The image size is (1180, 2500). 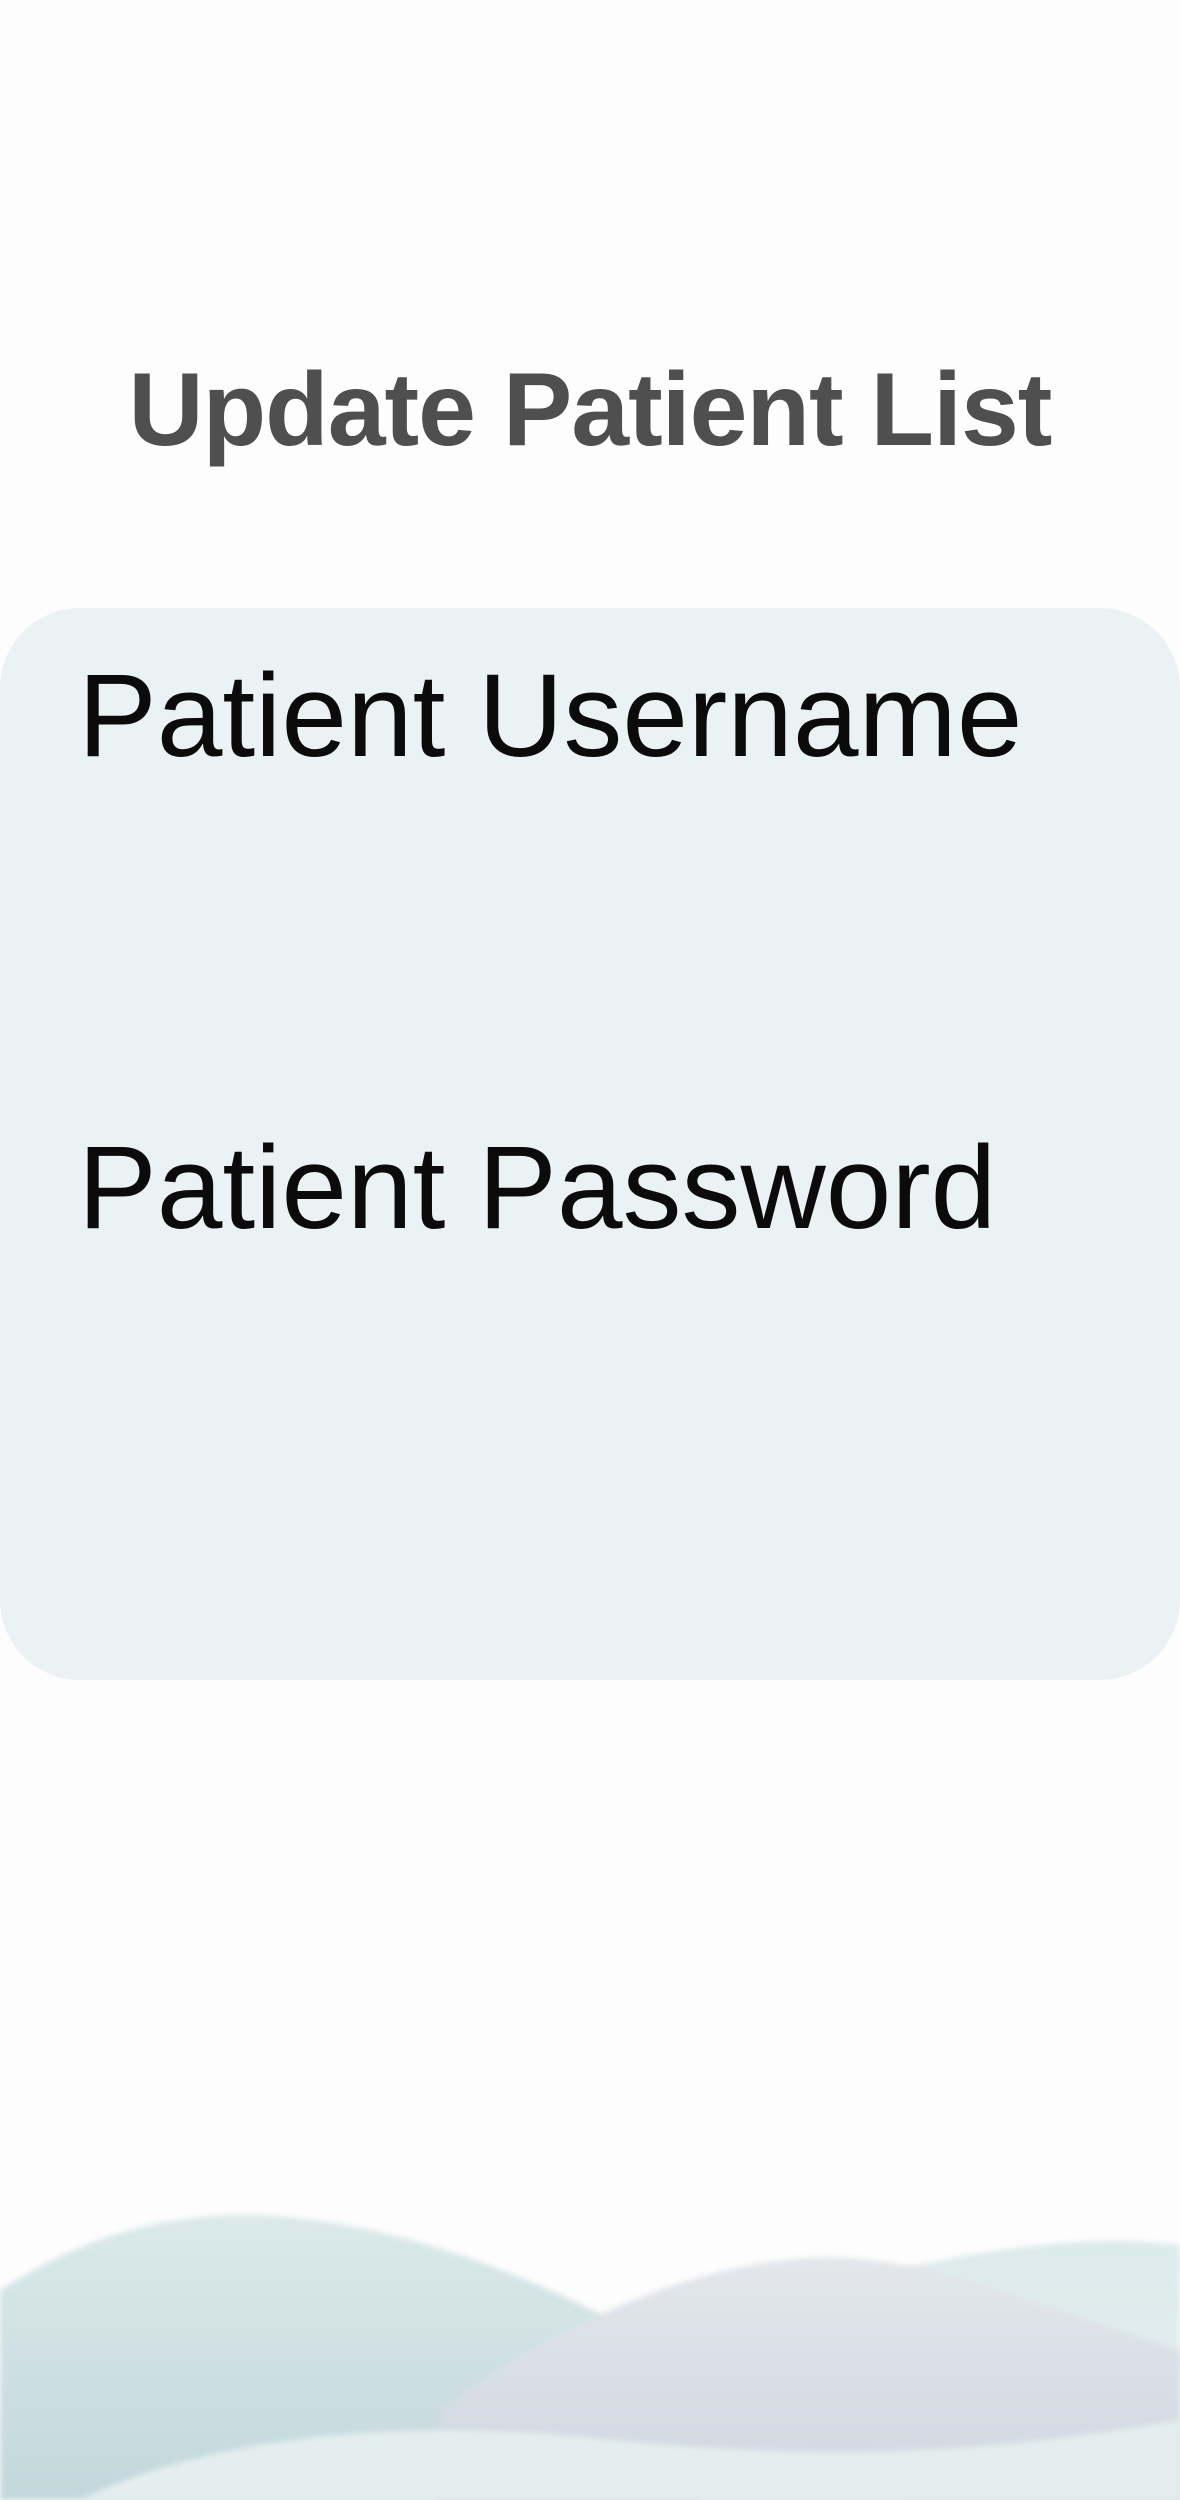 I want to click on page-title: Update Patient List, so click(x=590, y=410).